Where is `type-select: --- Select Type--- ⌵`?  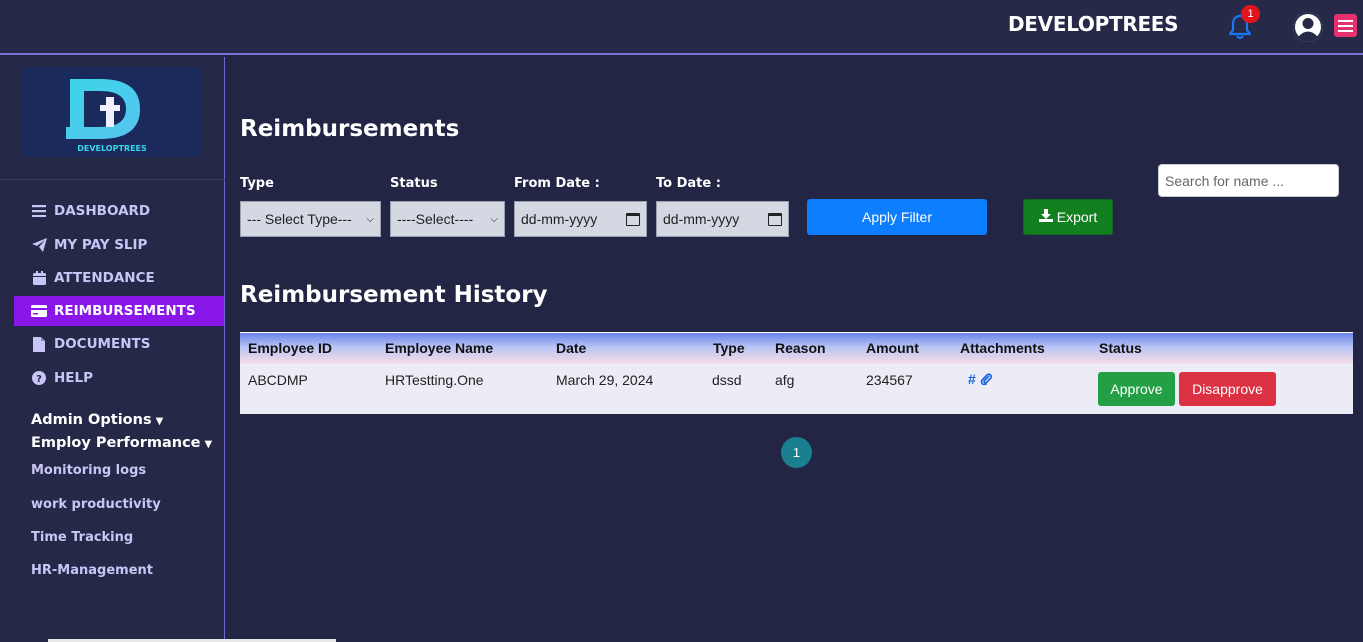
type-select: --- Select Type--- ⌵ is located at coordinates (310, 219).